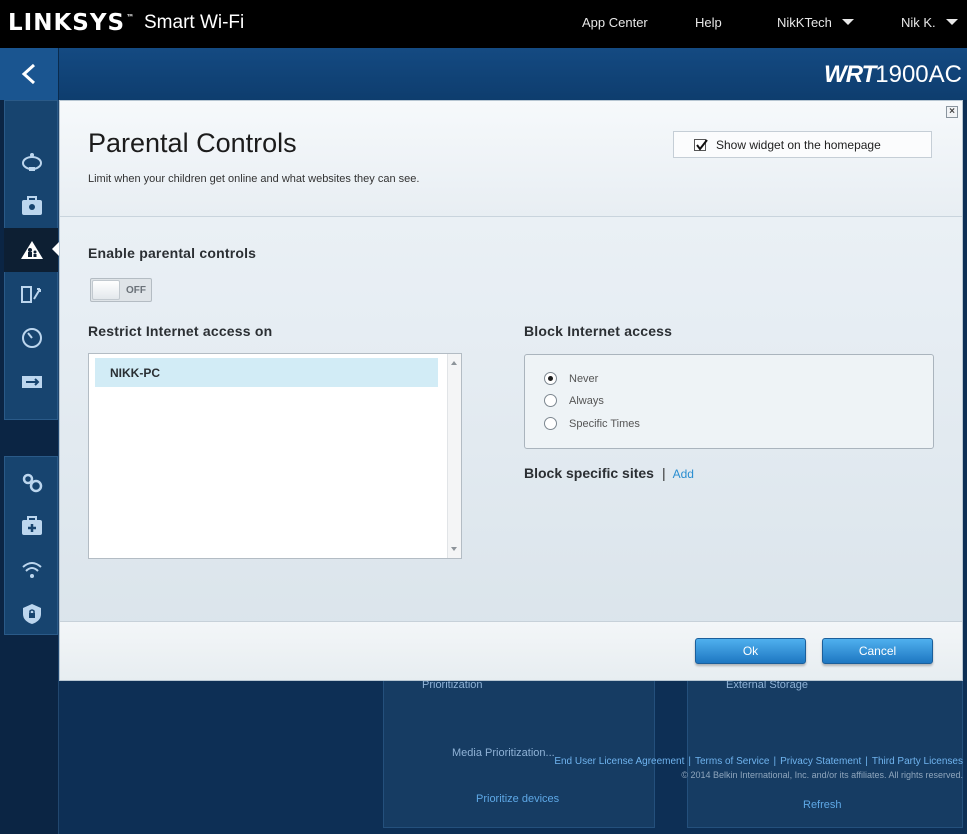  What do you see at coordinates (825, 749) in the screenshot?
I see `bg-card-external-storage: External Storage Refresh` at bounding box center [825, 749].